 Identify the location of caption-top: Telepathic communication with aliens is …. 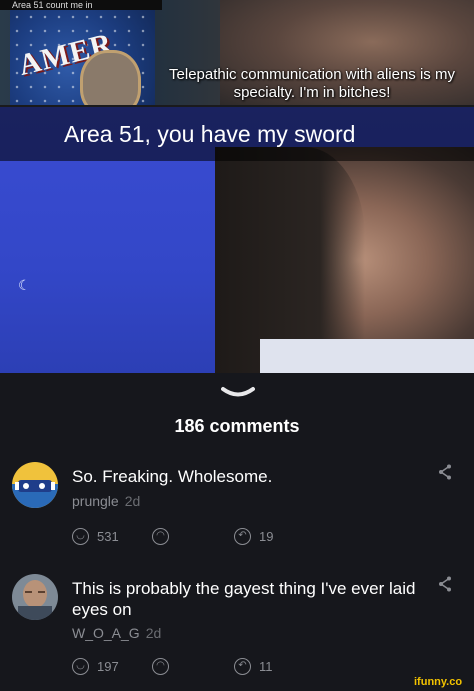
(312, 83).